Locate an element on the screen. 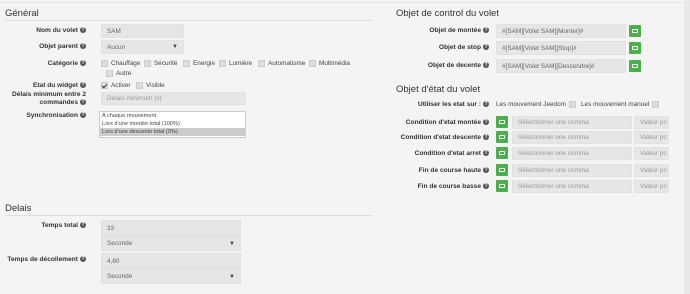 The width and height of the screenshot is (690, 294). control-stop-input: #[SAM][Volet SAM][Stop]# is located at coordinates (561, 48).